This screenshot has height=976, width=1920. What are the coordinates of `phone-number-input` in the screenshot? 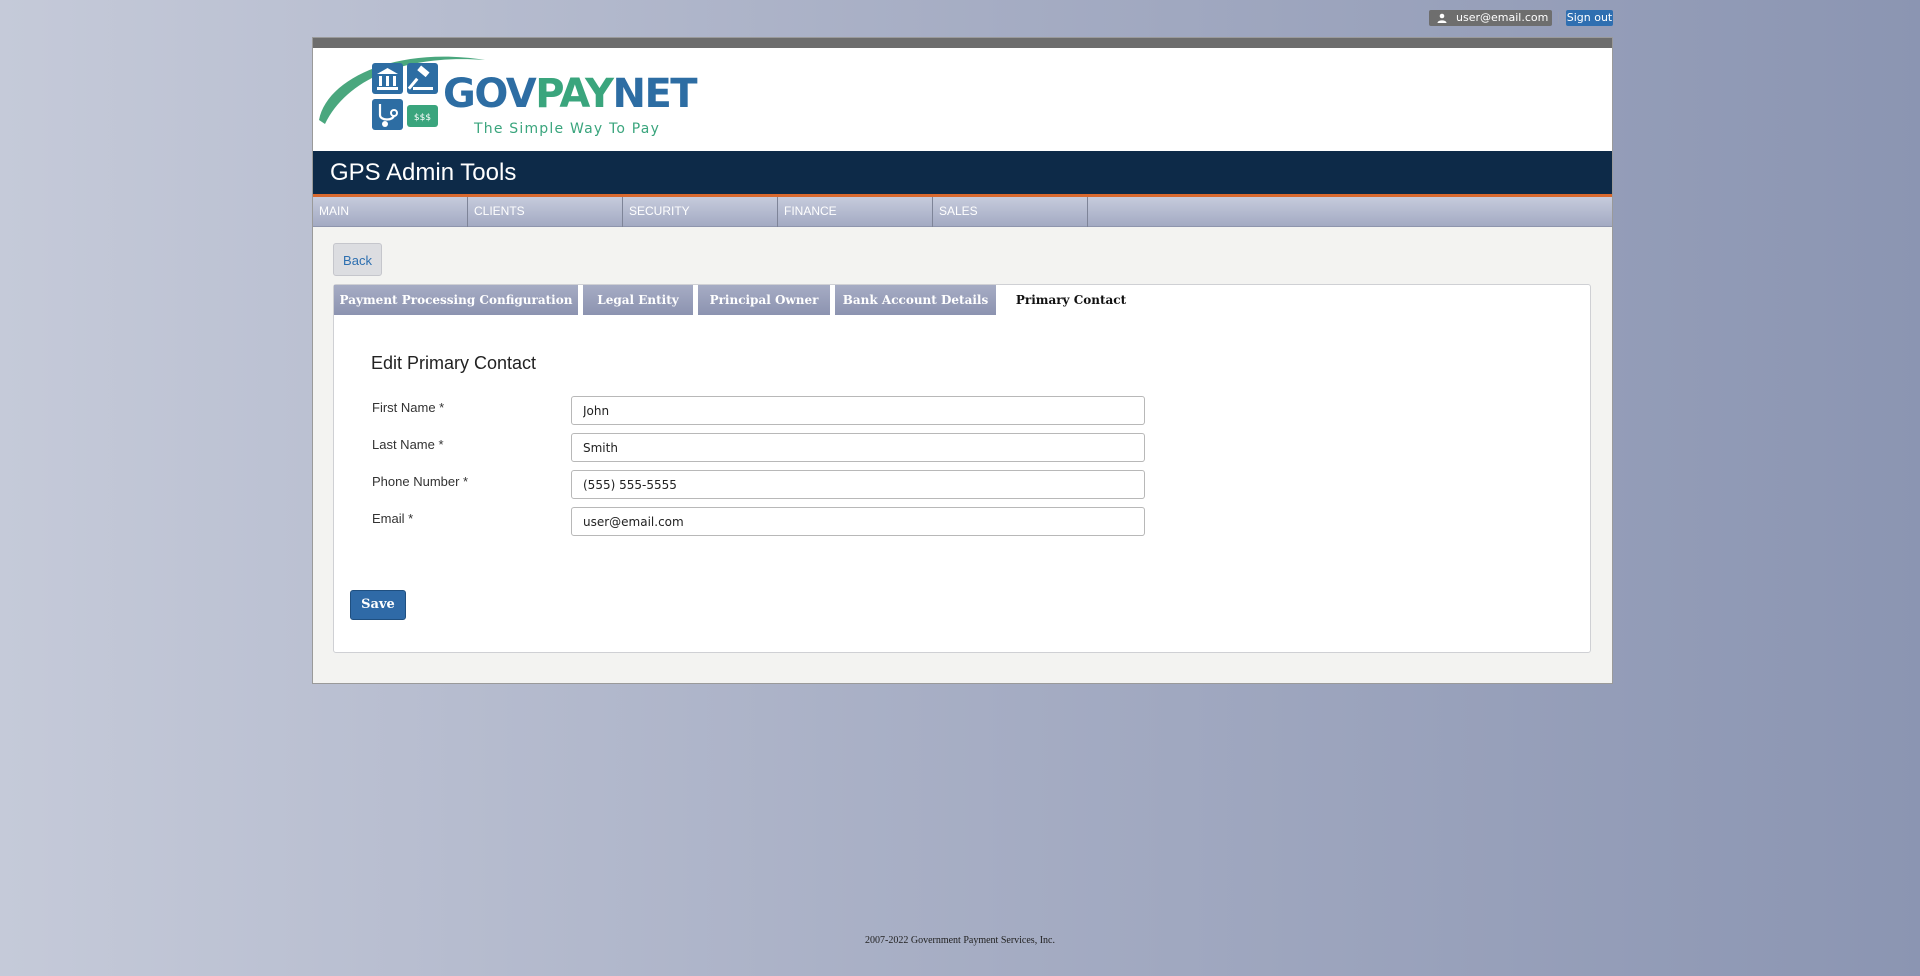 It's located at (858, 484).